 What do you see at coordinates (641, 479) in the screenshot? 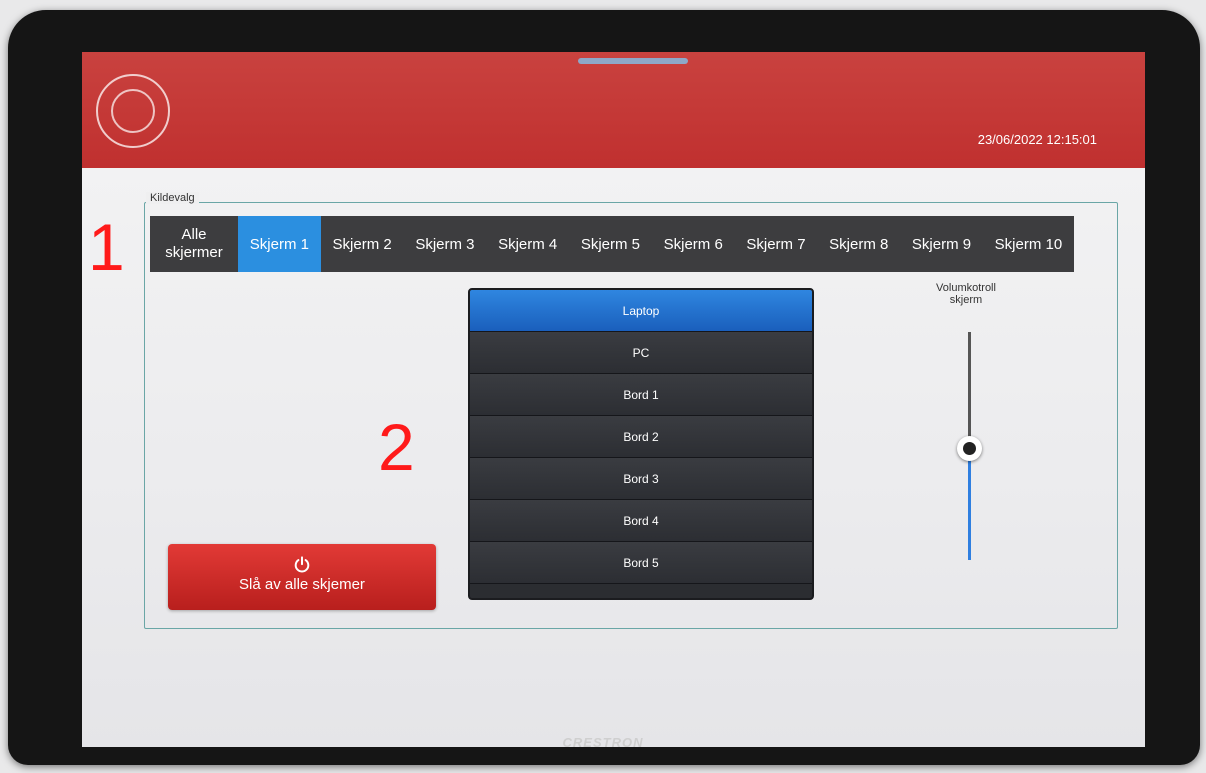
I see `source-item-bord-3: Bord 3` at bounding box center [641, 479].